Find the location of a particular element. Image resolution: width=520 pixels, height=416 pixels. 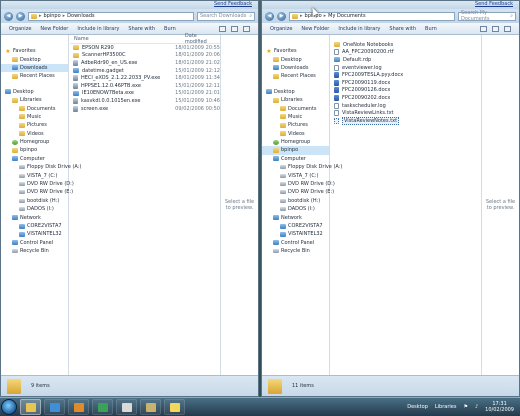

send-feedback-link: Send Feedback is located at coordinates (233, 4).